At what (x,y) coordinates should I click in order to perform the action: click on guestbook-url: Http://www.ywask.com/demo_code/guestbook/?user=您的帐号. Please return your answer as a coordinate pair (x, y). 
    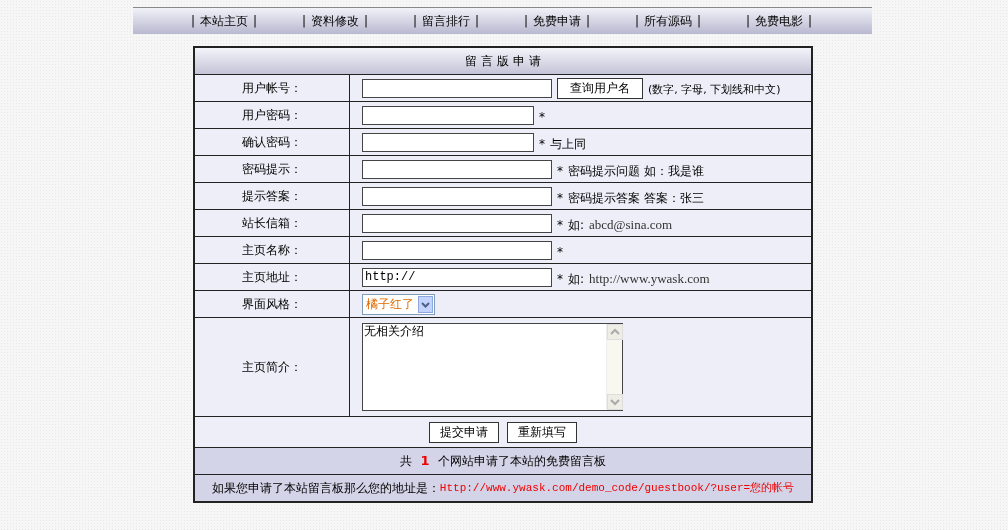
    Looking at the image, I should click on (617, 488).